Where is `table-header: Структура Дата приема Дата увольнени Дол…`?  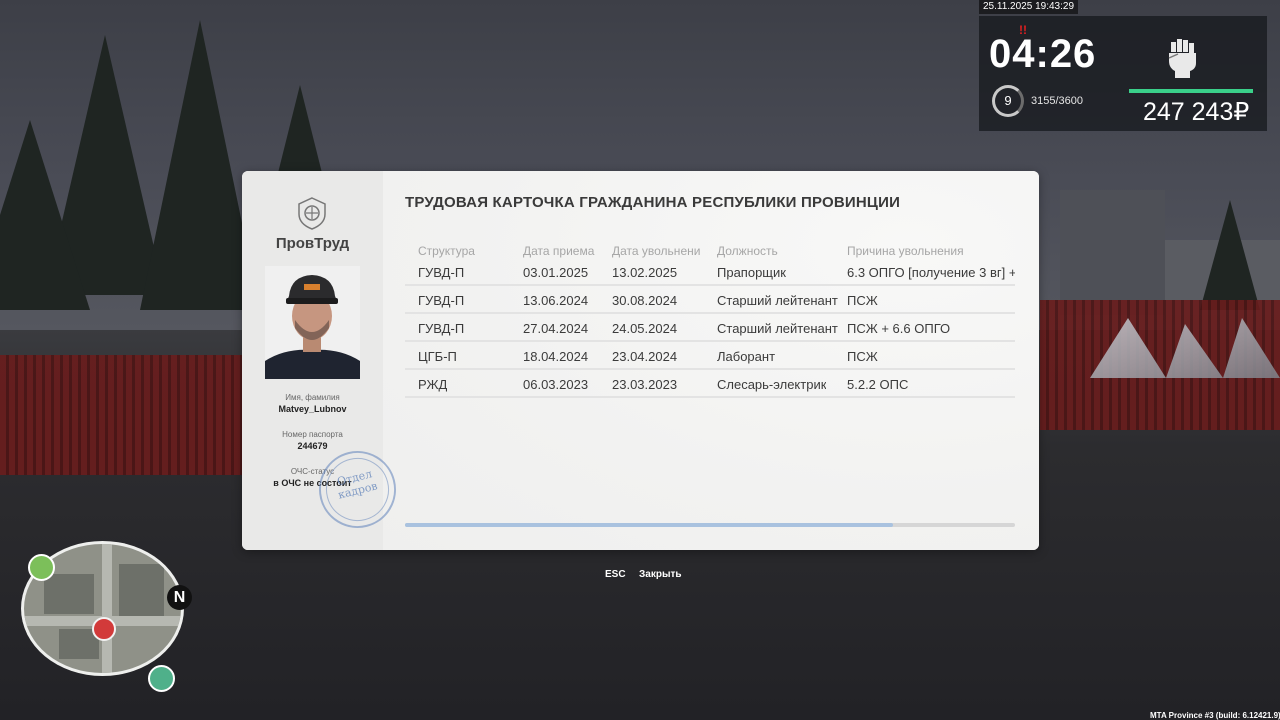
table-header: Структура Дата приема Дата увольнени Дол… is located at coordinates (710, 249).